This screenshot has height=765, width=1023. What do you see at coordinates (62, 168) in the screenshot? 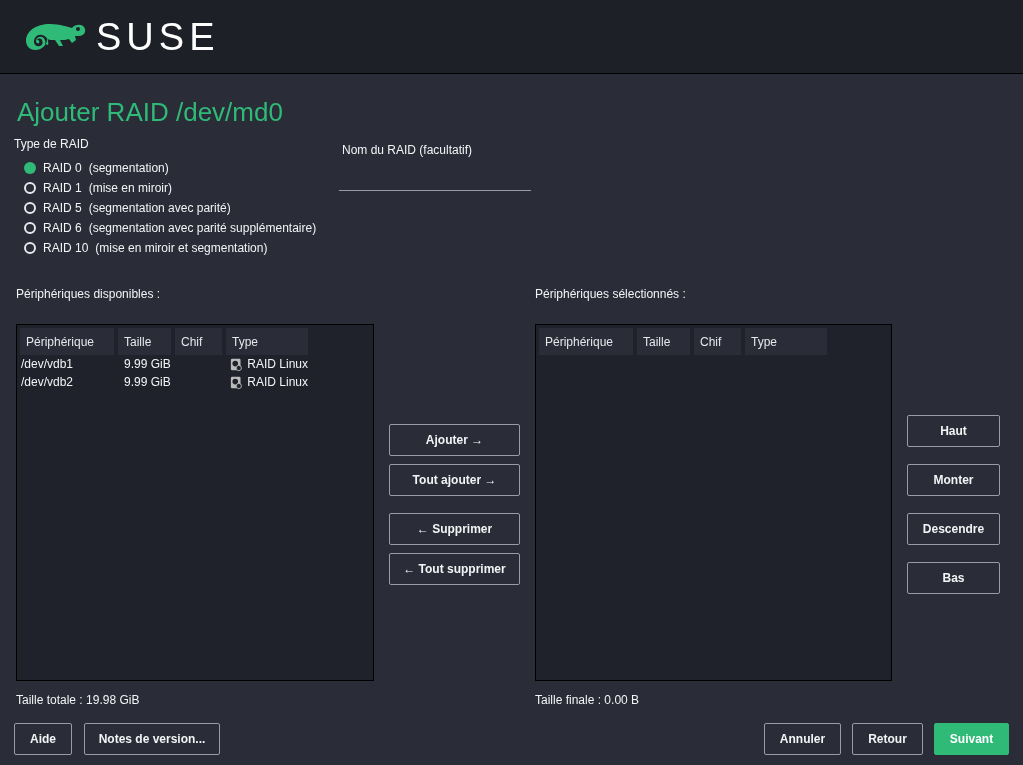
I see `radio-label: RAID 0` at bounding box center [62, 168].